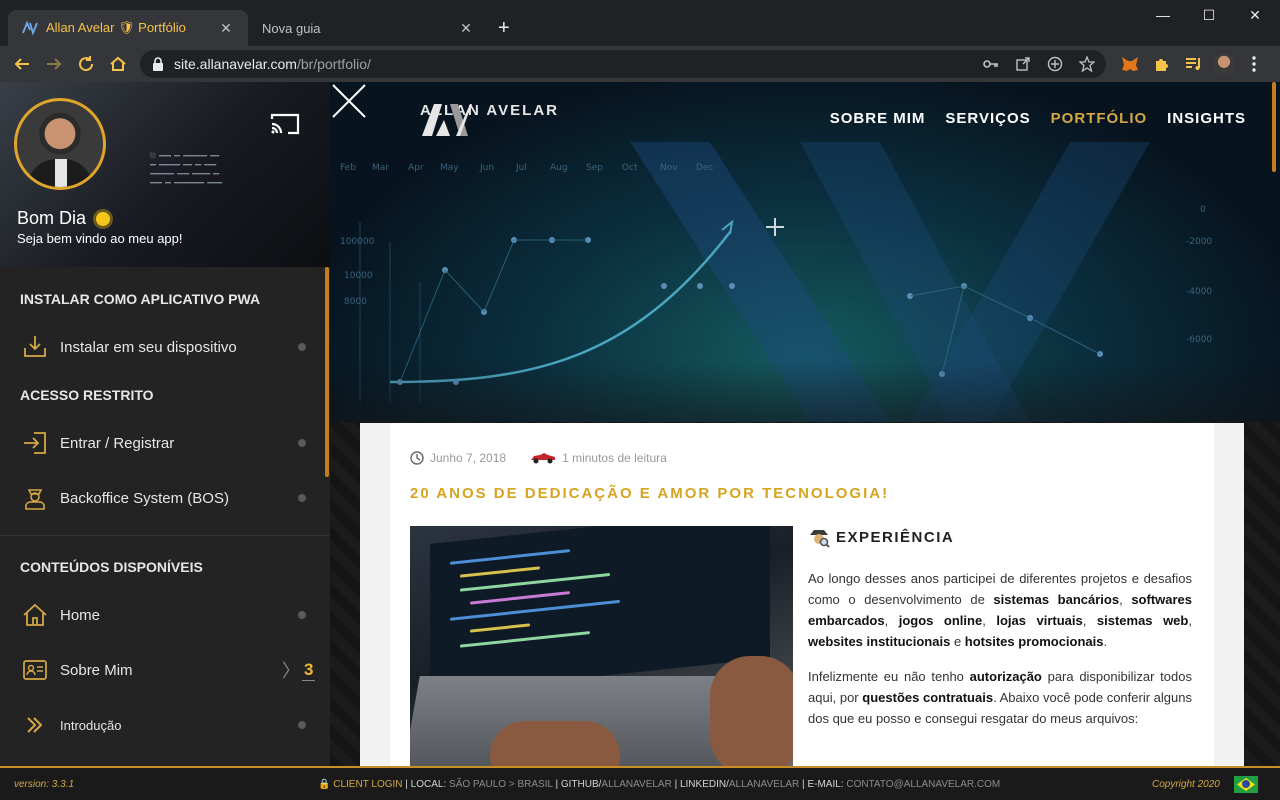 The height and width of the screenshot is (800, 1280). I want to click on github-link: GITHUB/ALLANAVELAR, so click(616, 784).